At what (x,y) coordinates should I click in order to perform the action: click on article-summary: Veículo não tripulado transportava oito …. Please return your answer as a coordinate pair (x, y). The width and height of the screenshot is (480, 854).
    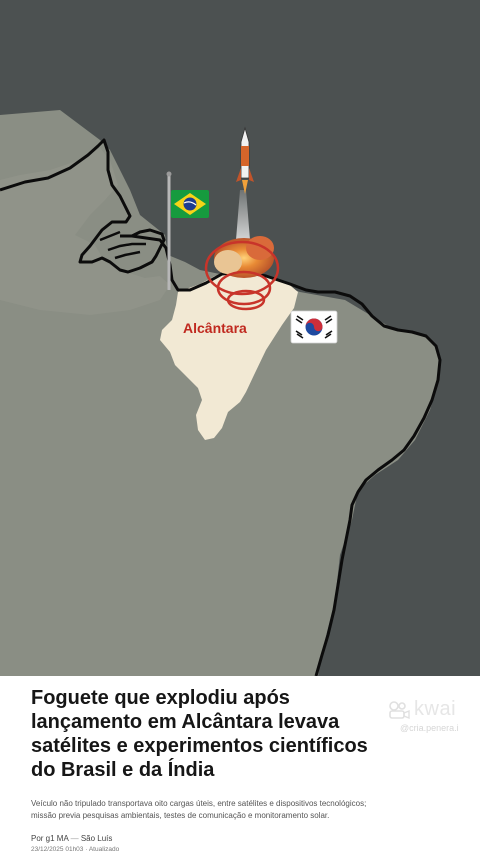
    Looking at the image, I should click on (199, 809).